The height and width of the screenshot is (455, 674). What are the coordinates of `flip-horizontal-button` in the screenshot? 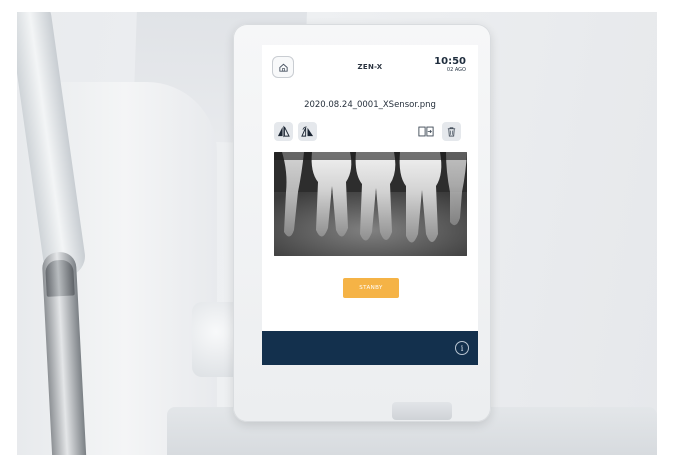 It's located at (283, 131).